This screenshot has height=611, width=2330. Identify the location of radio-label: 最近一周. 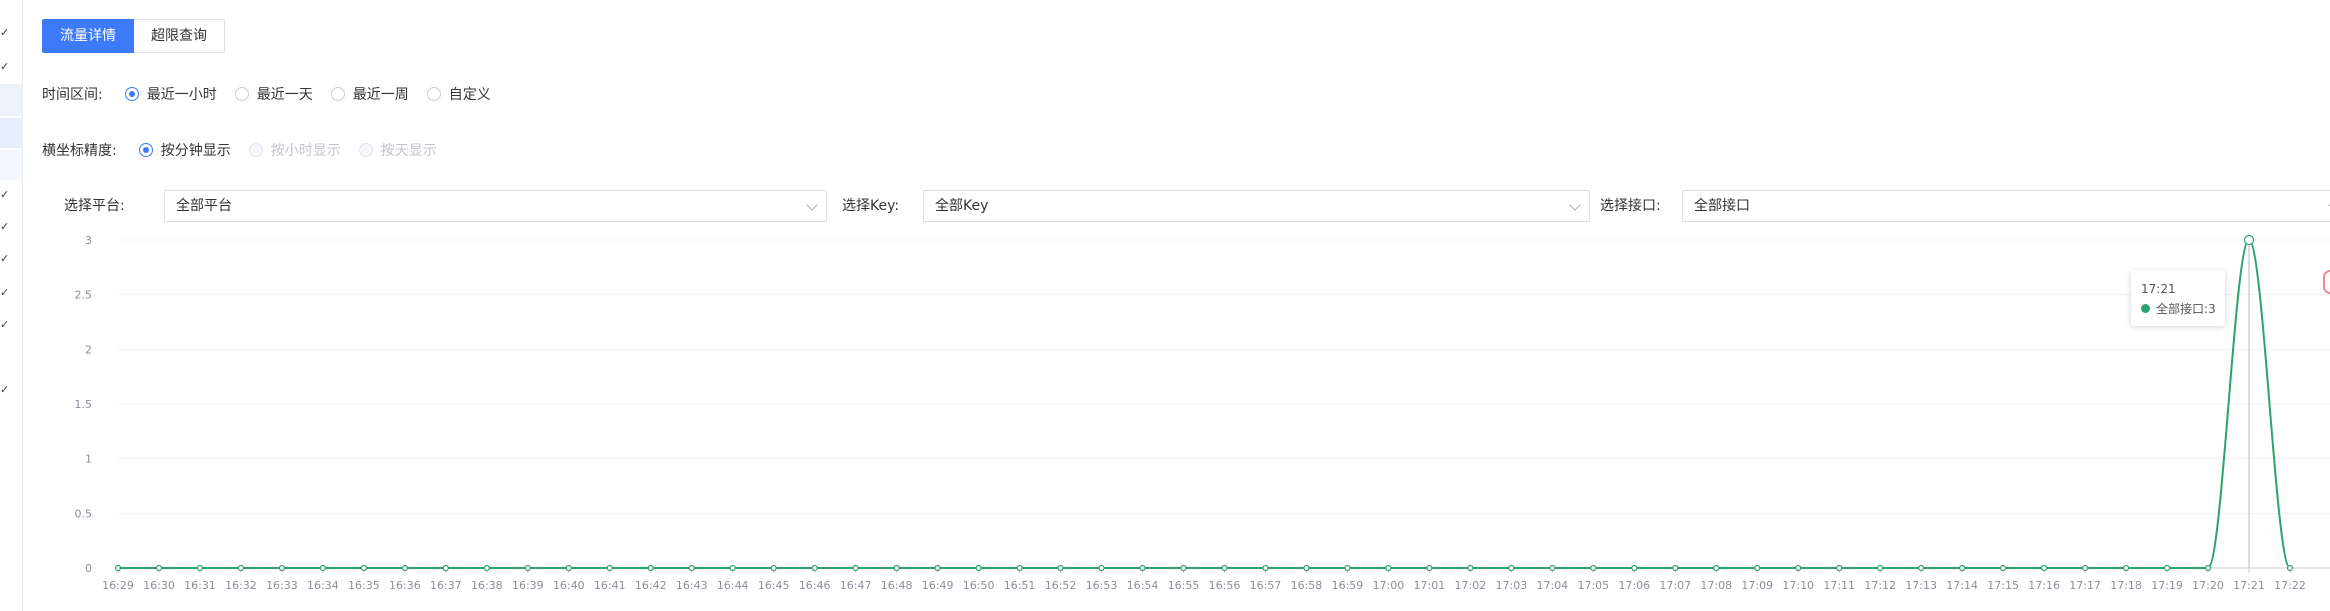
(380, 95).